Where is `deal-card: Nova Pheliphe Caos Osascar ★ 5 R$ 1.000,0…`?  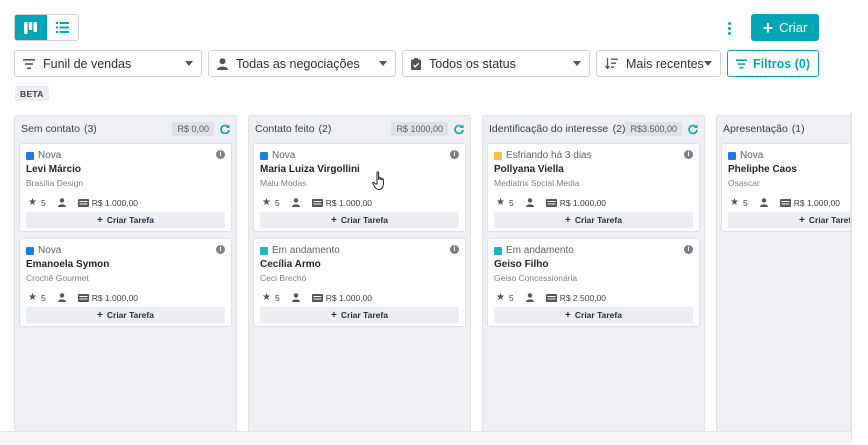
deal-card: Nova Pheliphe Caos Osascar ★ 5 R$ 1.000,0… is located at coordinates (786, 187).